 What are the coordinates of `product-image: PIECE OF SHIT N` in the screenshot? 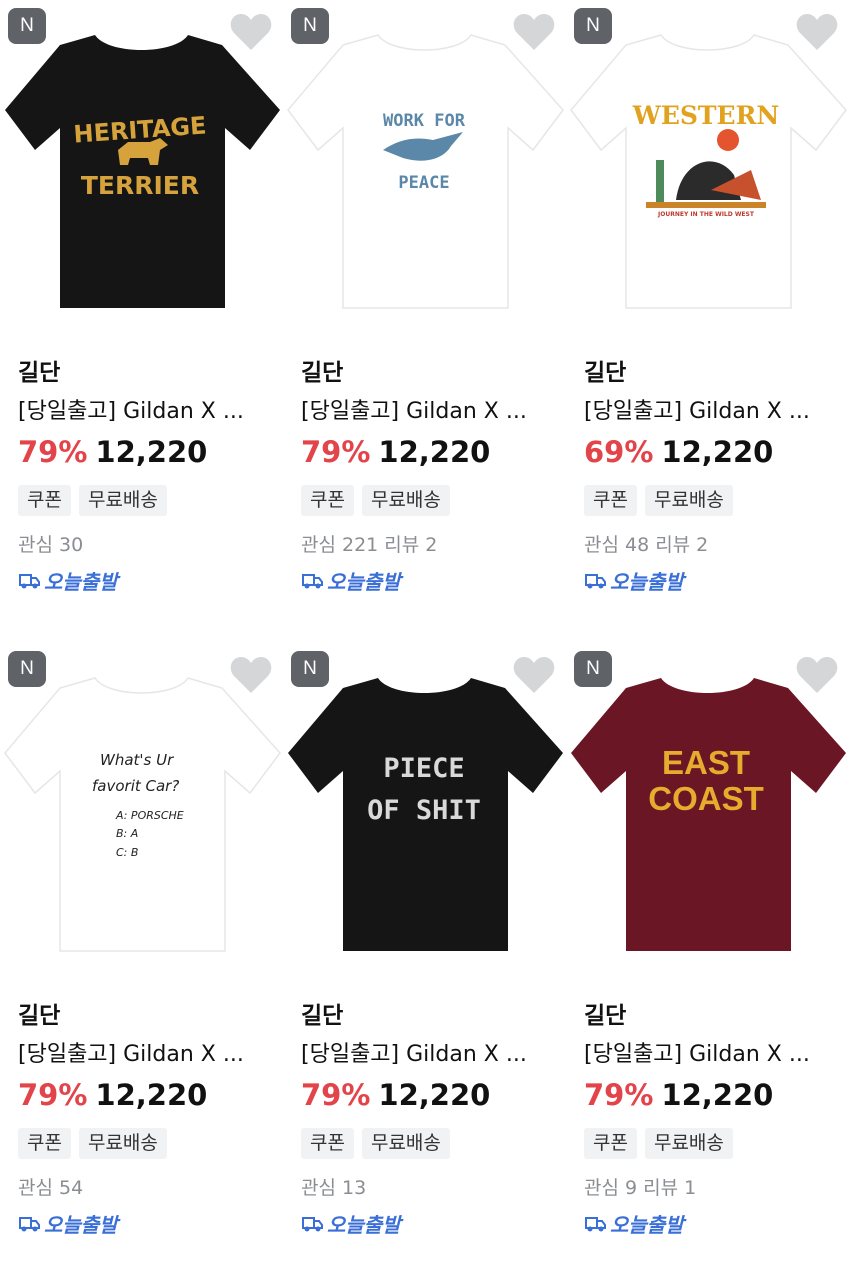 It's located at (424, 805).